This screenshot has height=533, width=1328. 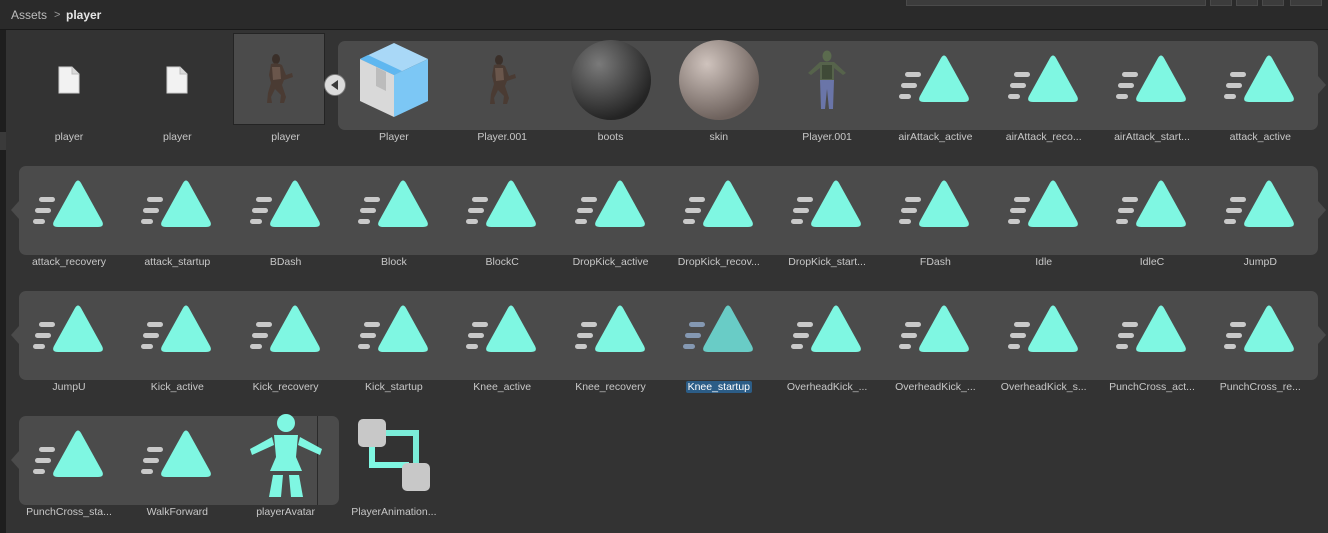 I want to click on breadcrumb-current: player, so click(x=83, y=15).